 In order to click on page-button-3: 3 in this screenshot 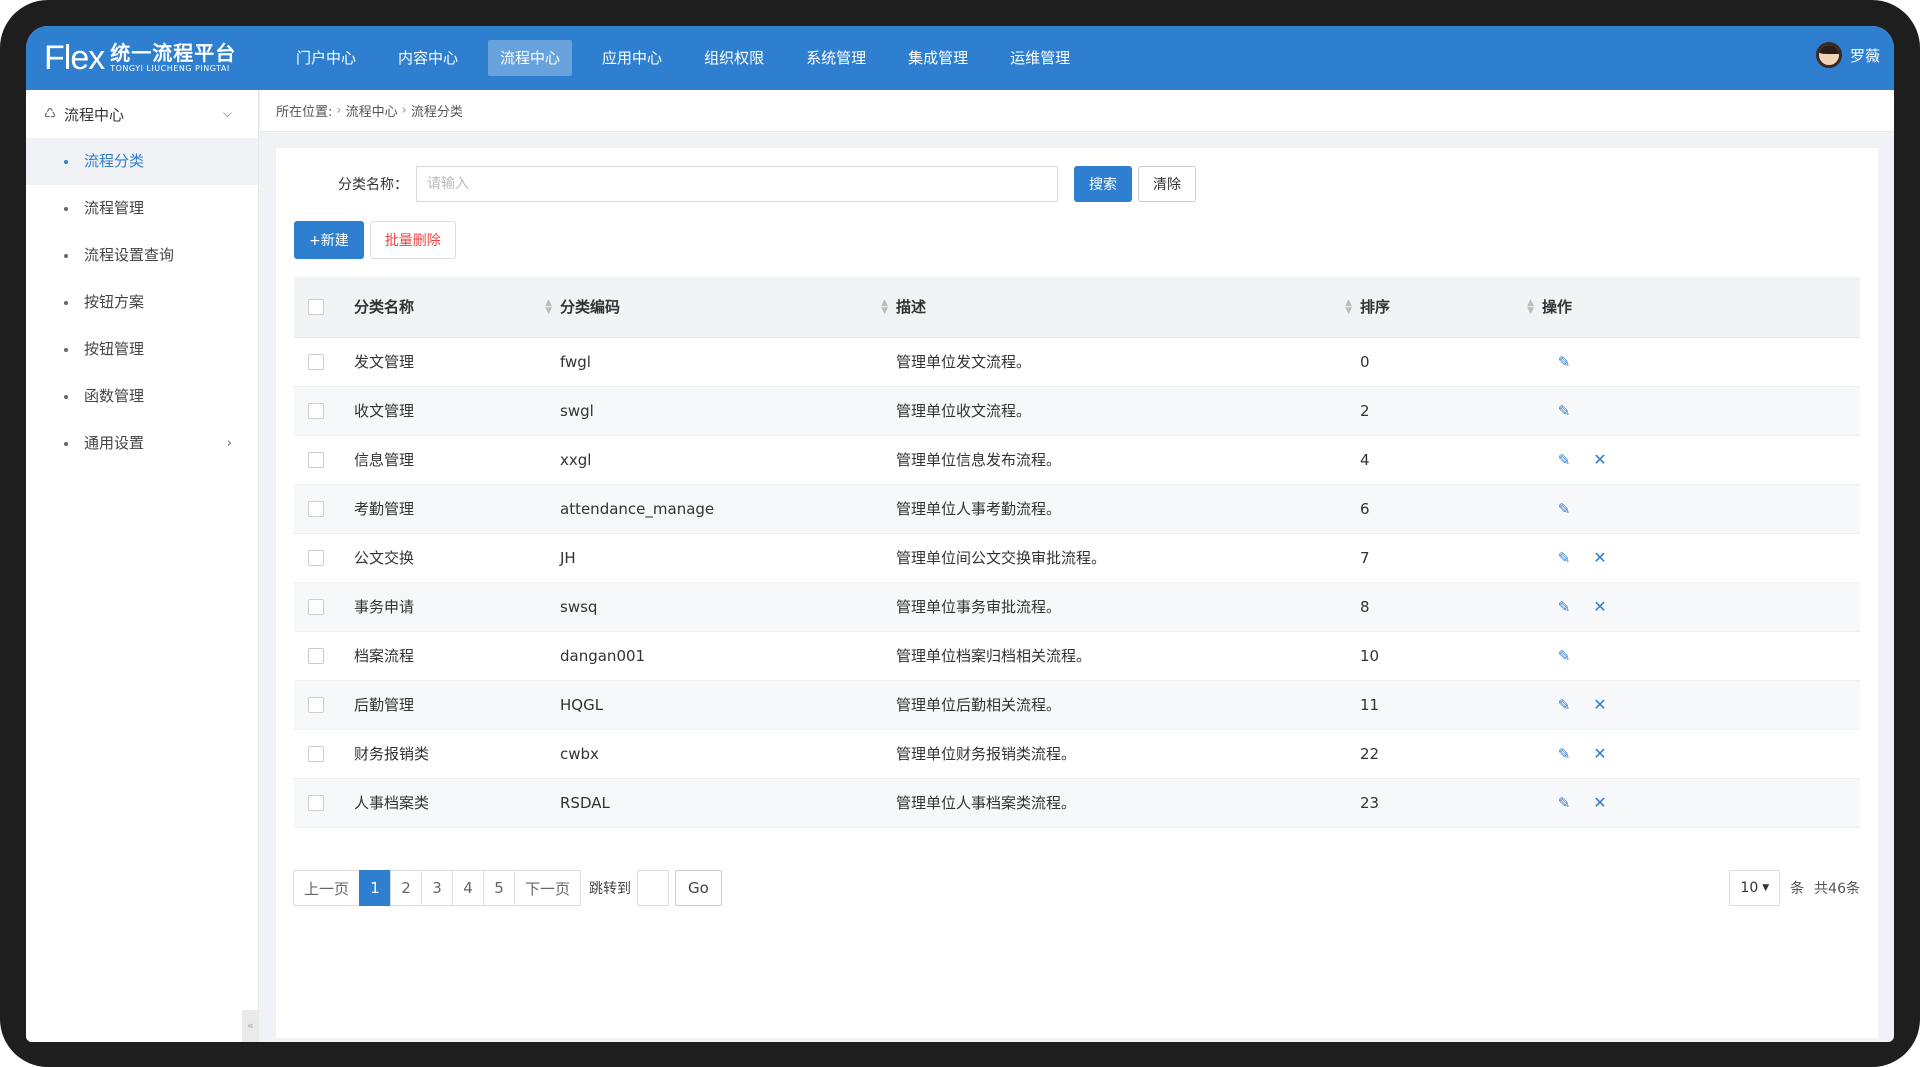, I will do `click(437, 888)`.